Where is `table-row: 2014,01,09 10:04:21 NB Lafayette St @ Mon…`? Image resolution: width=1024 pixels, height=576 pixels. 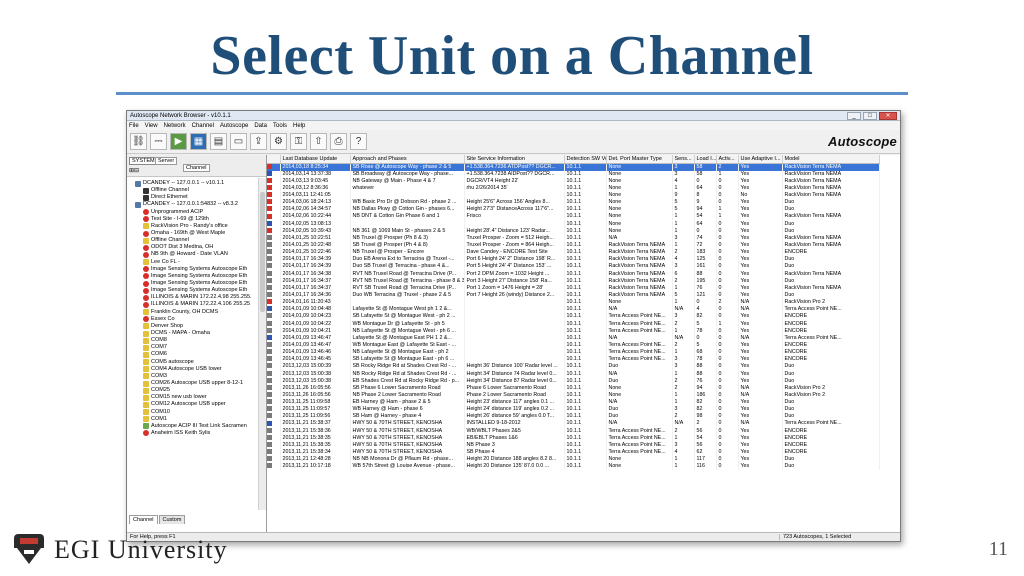
table-row: 2014,01,09 10:04:21 NB Lafayette St @ Mon… is located at coordinates (573, 331).